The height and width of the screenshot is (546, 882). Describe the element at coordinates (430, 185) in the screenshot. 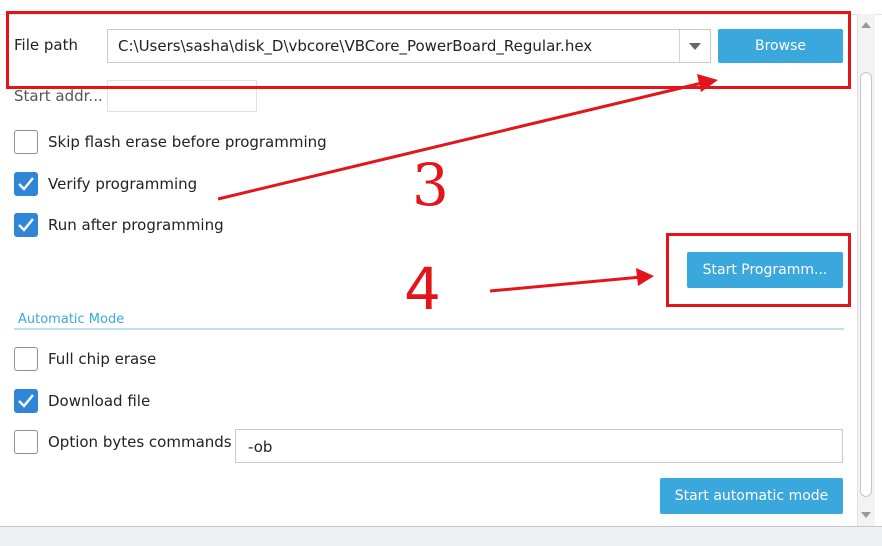

I see `annotation-step-3: 3` at that location.